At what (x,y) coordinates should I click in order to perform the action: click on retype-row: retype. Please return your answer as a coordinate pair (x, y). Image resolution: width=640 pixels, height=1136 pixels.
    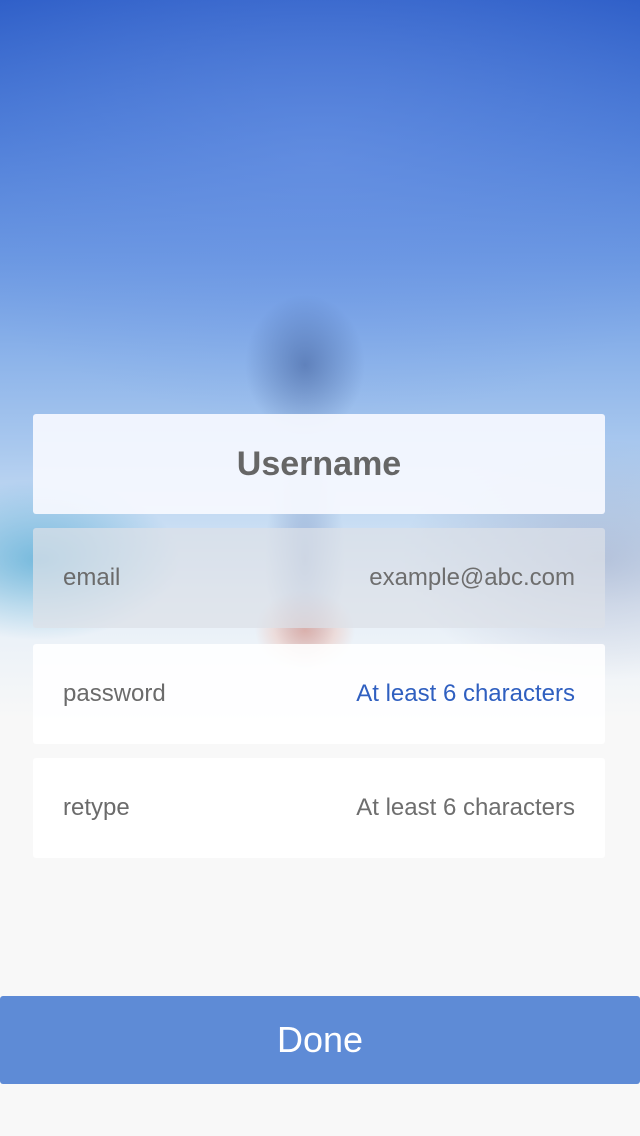
    Looking at the image, I should click on (319, 808).